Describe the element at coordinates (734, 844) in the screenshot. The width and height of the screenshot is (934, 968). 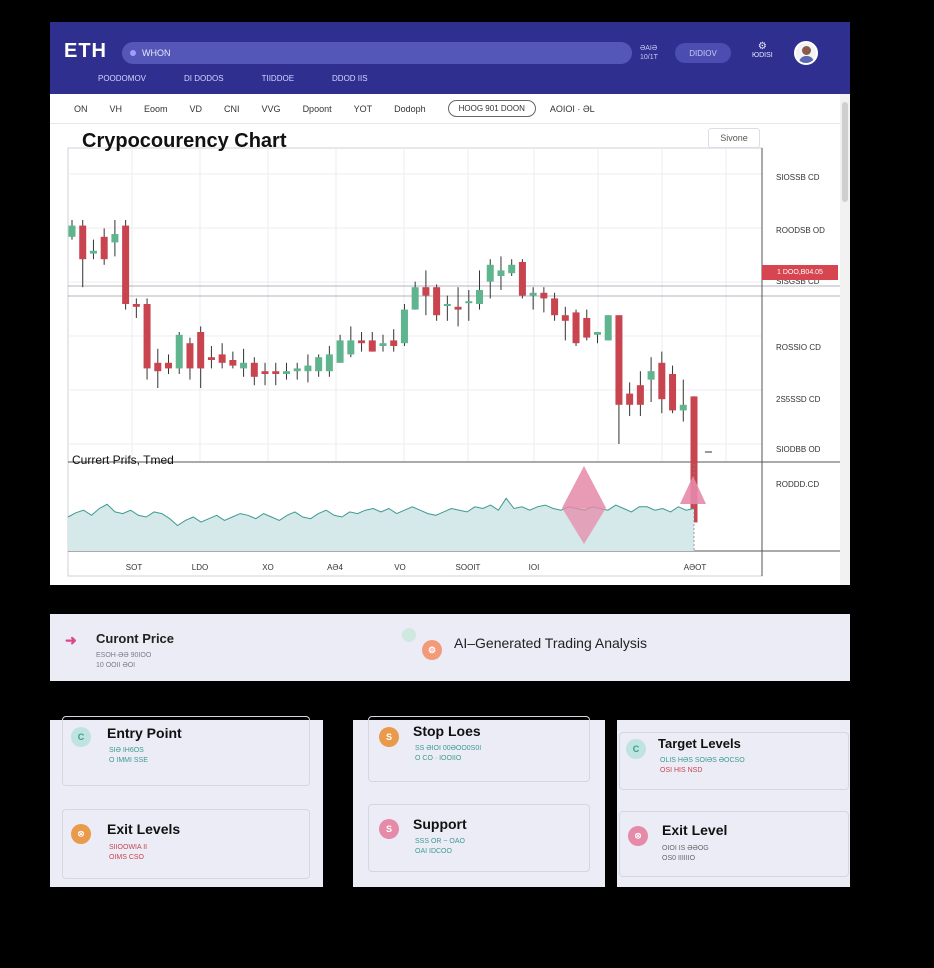
I see `exit-level-card: ꕕ Exit Level OIOI IS ƏƏOG OS0 IIIIIIO` at that location.